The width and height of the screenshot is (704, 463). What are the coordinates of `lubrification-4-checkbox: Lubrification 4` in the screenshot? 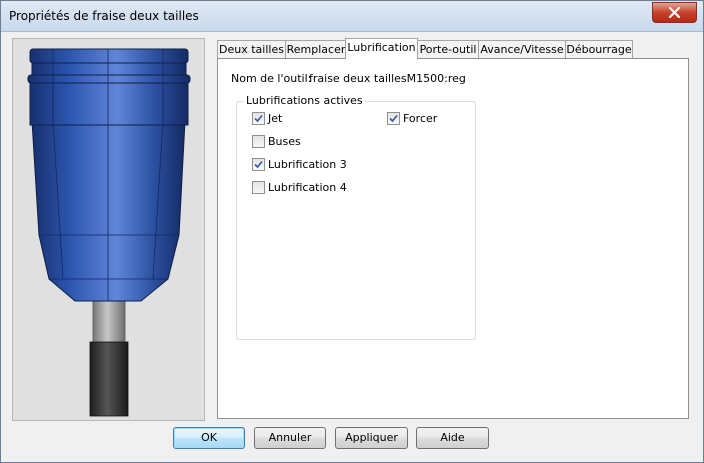 It's located at (299, 187).